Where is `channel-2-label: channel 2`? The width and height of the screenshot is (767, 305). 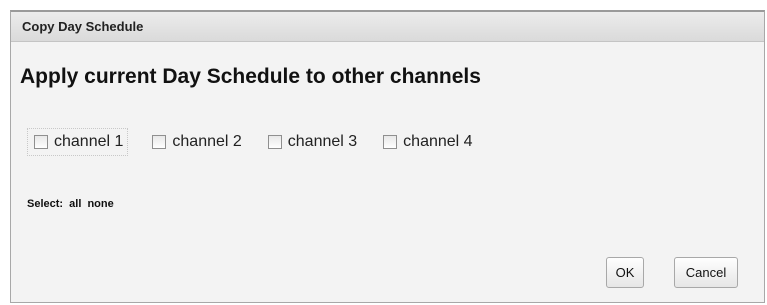
channel-2-label: channel 2 is located at coordinates (207, 141).